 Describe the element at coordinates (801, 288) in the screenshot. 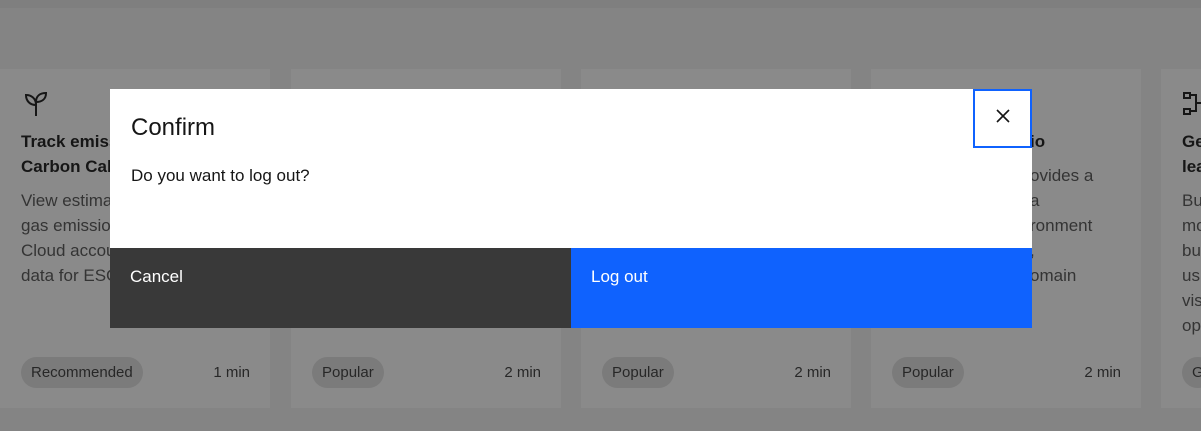

I see `log-out-button: Log out` at that location.